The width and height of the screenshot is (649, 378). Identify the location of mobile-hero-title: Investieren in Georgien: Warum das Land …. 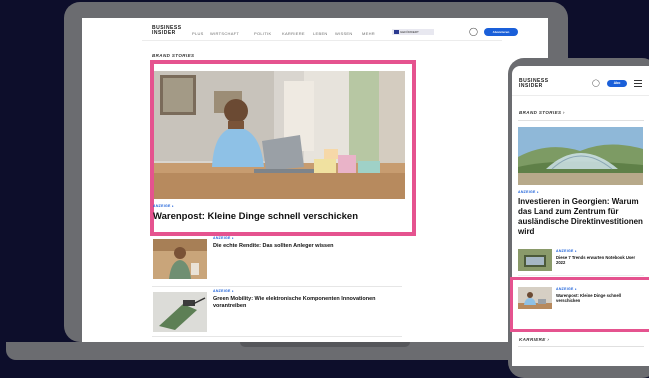
(583, 217).